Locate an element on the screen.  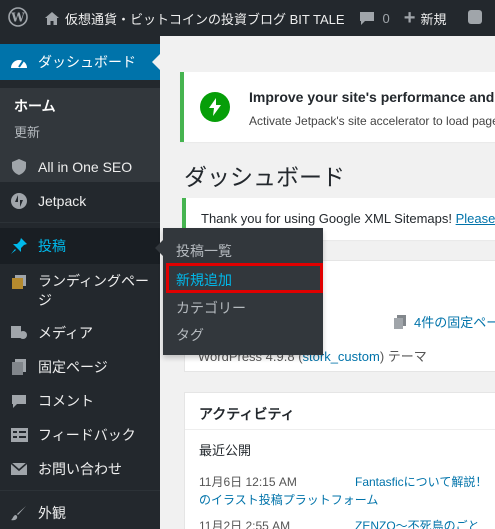
sidebar-item-all-in-one-seo: All in One SEO is located at coordinates (80, 167).